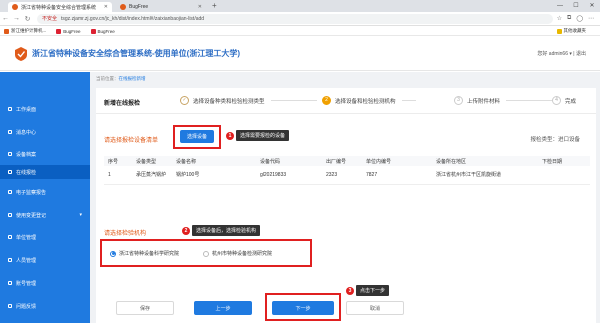  Describe the element at coordinates (145, 308) in the screenshot. I see `save-button: 保存` at that location.